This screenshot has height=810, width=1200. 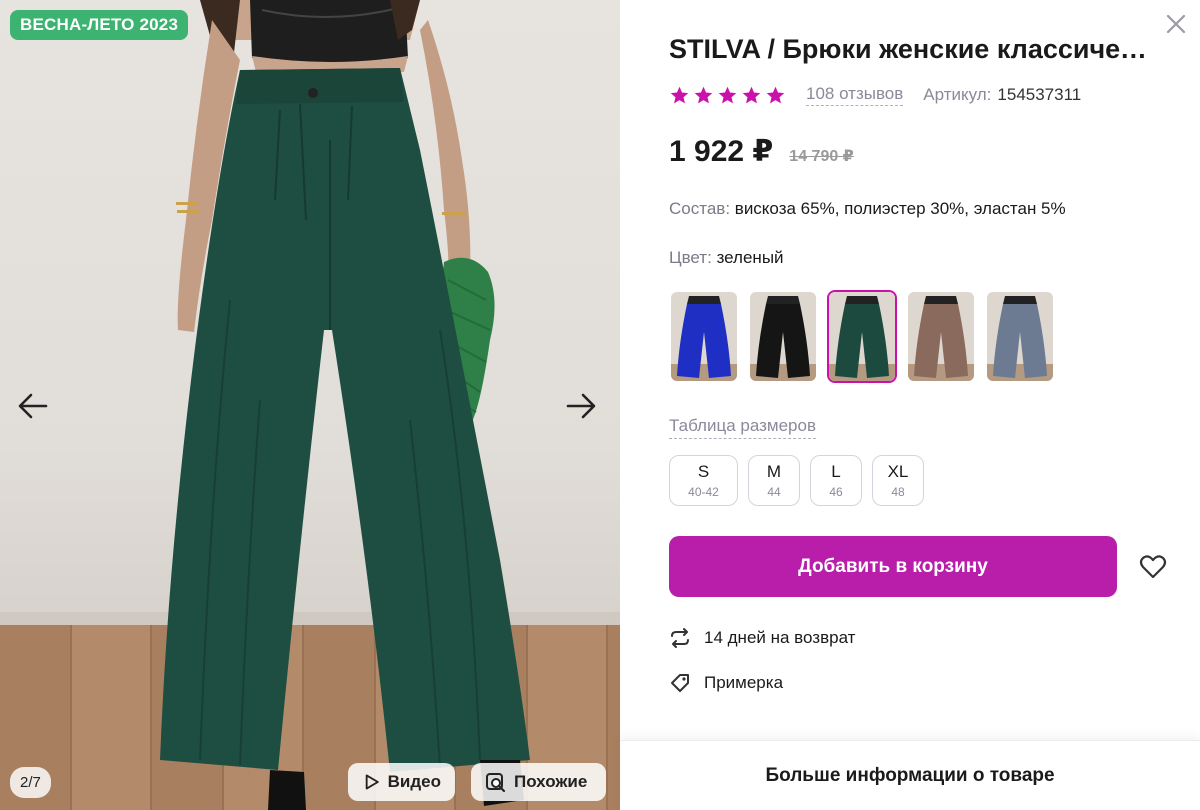 I want to click on size-label: M, so click(x=774, y=471).